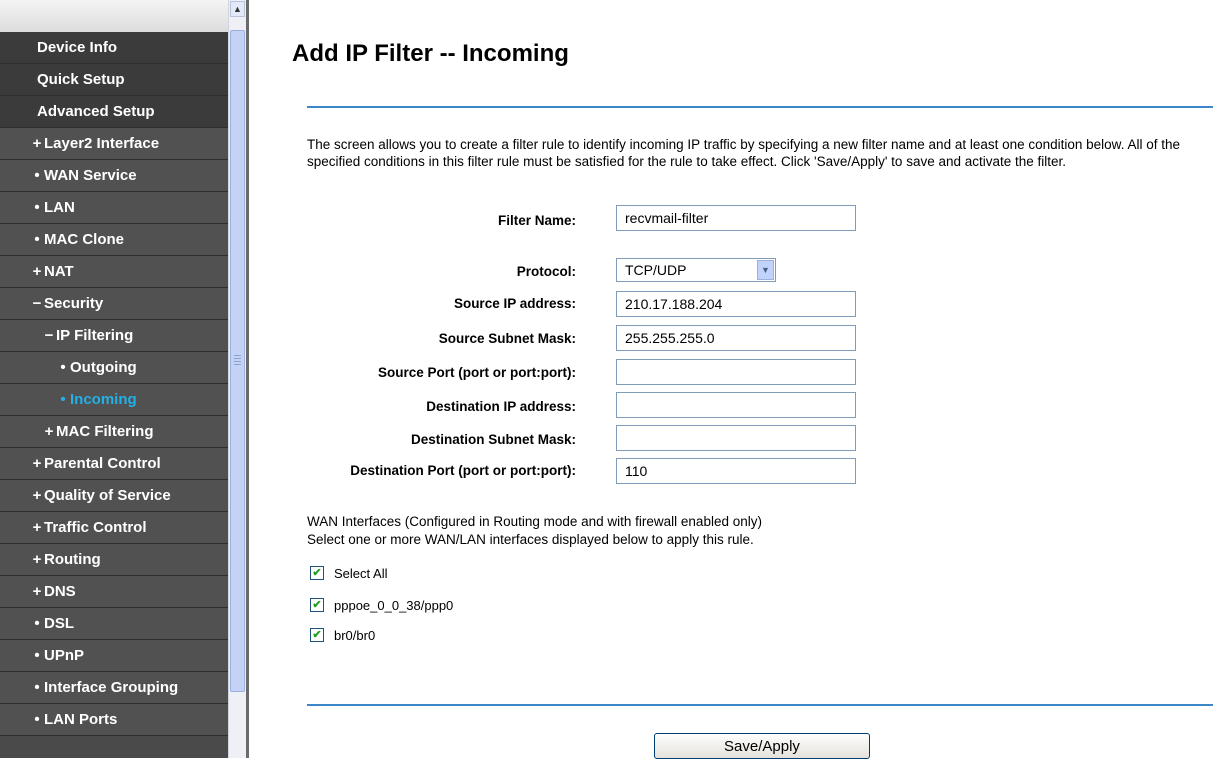 The width and height of the screenshot is (1213, 759). Describe the element at coordinates (114, 368) in the screenshot. I see `nav-outgoing: • Outgoing` at that location.